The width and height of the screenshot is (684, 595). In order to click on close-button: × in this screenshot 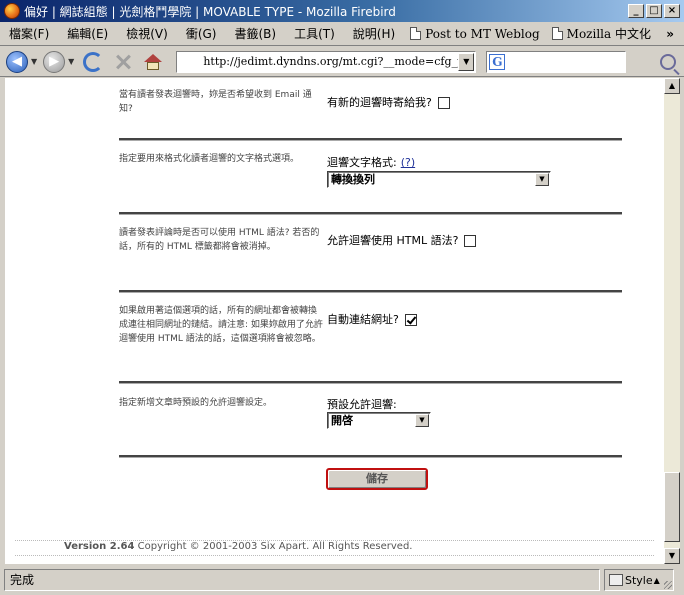, I will do `click(672, 11)`.